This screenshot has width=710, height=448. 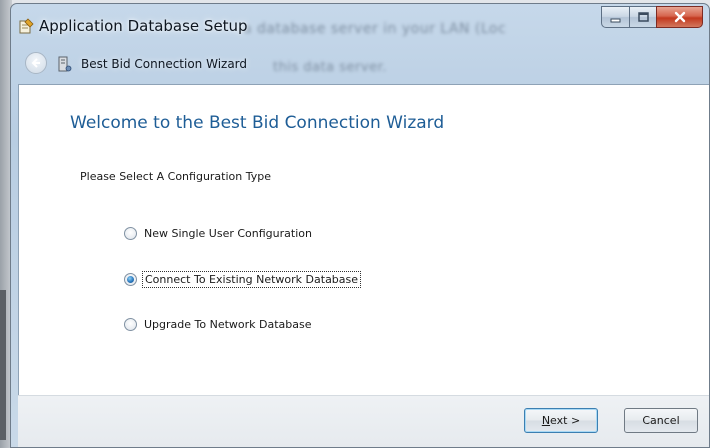 I want to click on option-upgrade-network: Upgrade To Network Database, so click(x=219, y=324).